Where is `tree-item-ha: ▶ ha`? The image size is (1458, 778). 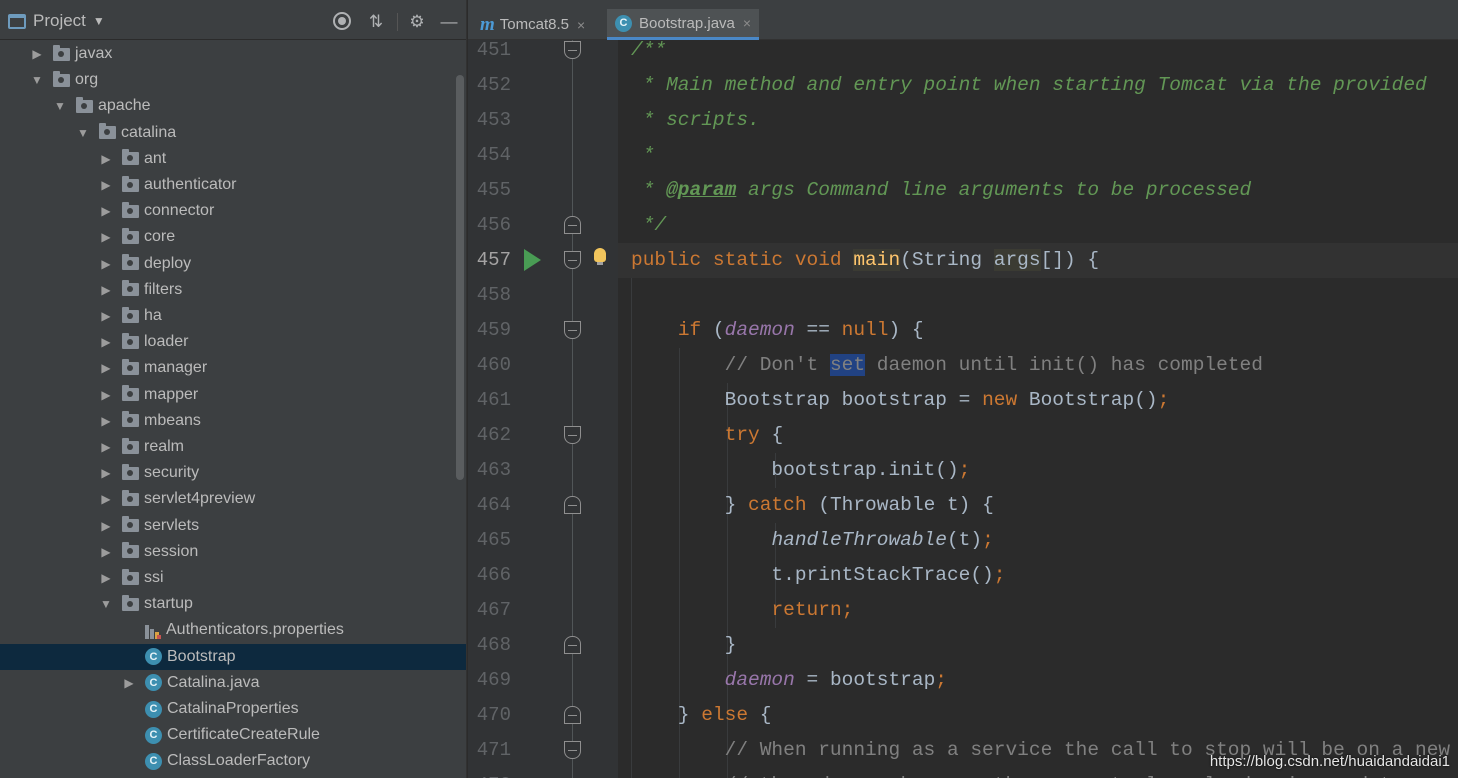
tree-item-ha: ▶ ha is located at coordinates (233, 316).